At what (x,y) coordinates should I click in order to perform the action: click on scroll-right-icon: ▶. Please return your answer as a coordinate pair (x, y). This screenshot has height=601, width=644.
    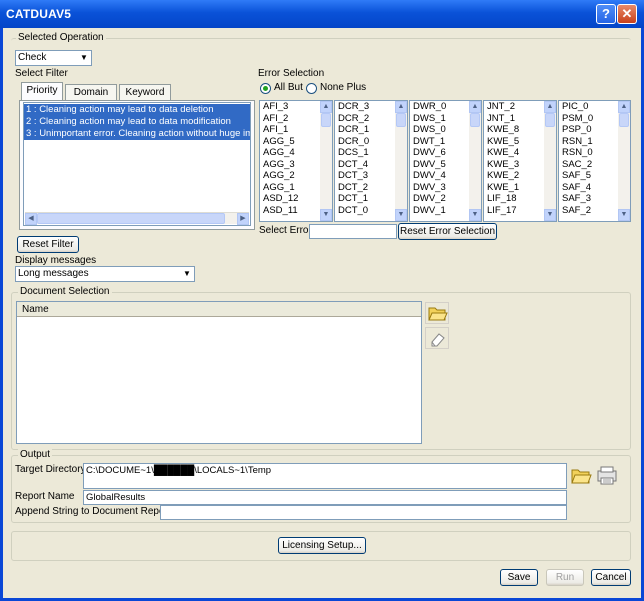
    Looking at the image, I should click on (243, 219).